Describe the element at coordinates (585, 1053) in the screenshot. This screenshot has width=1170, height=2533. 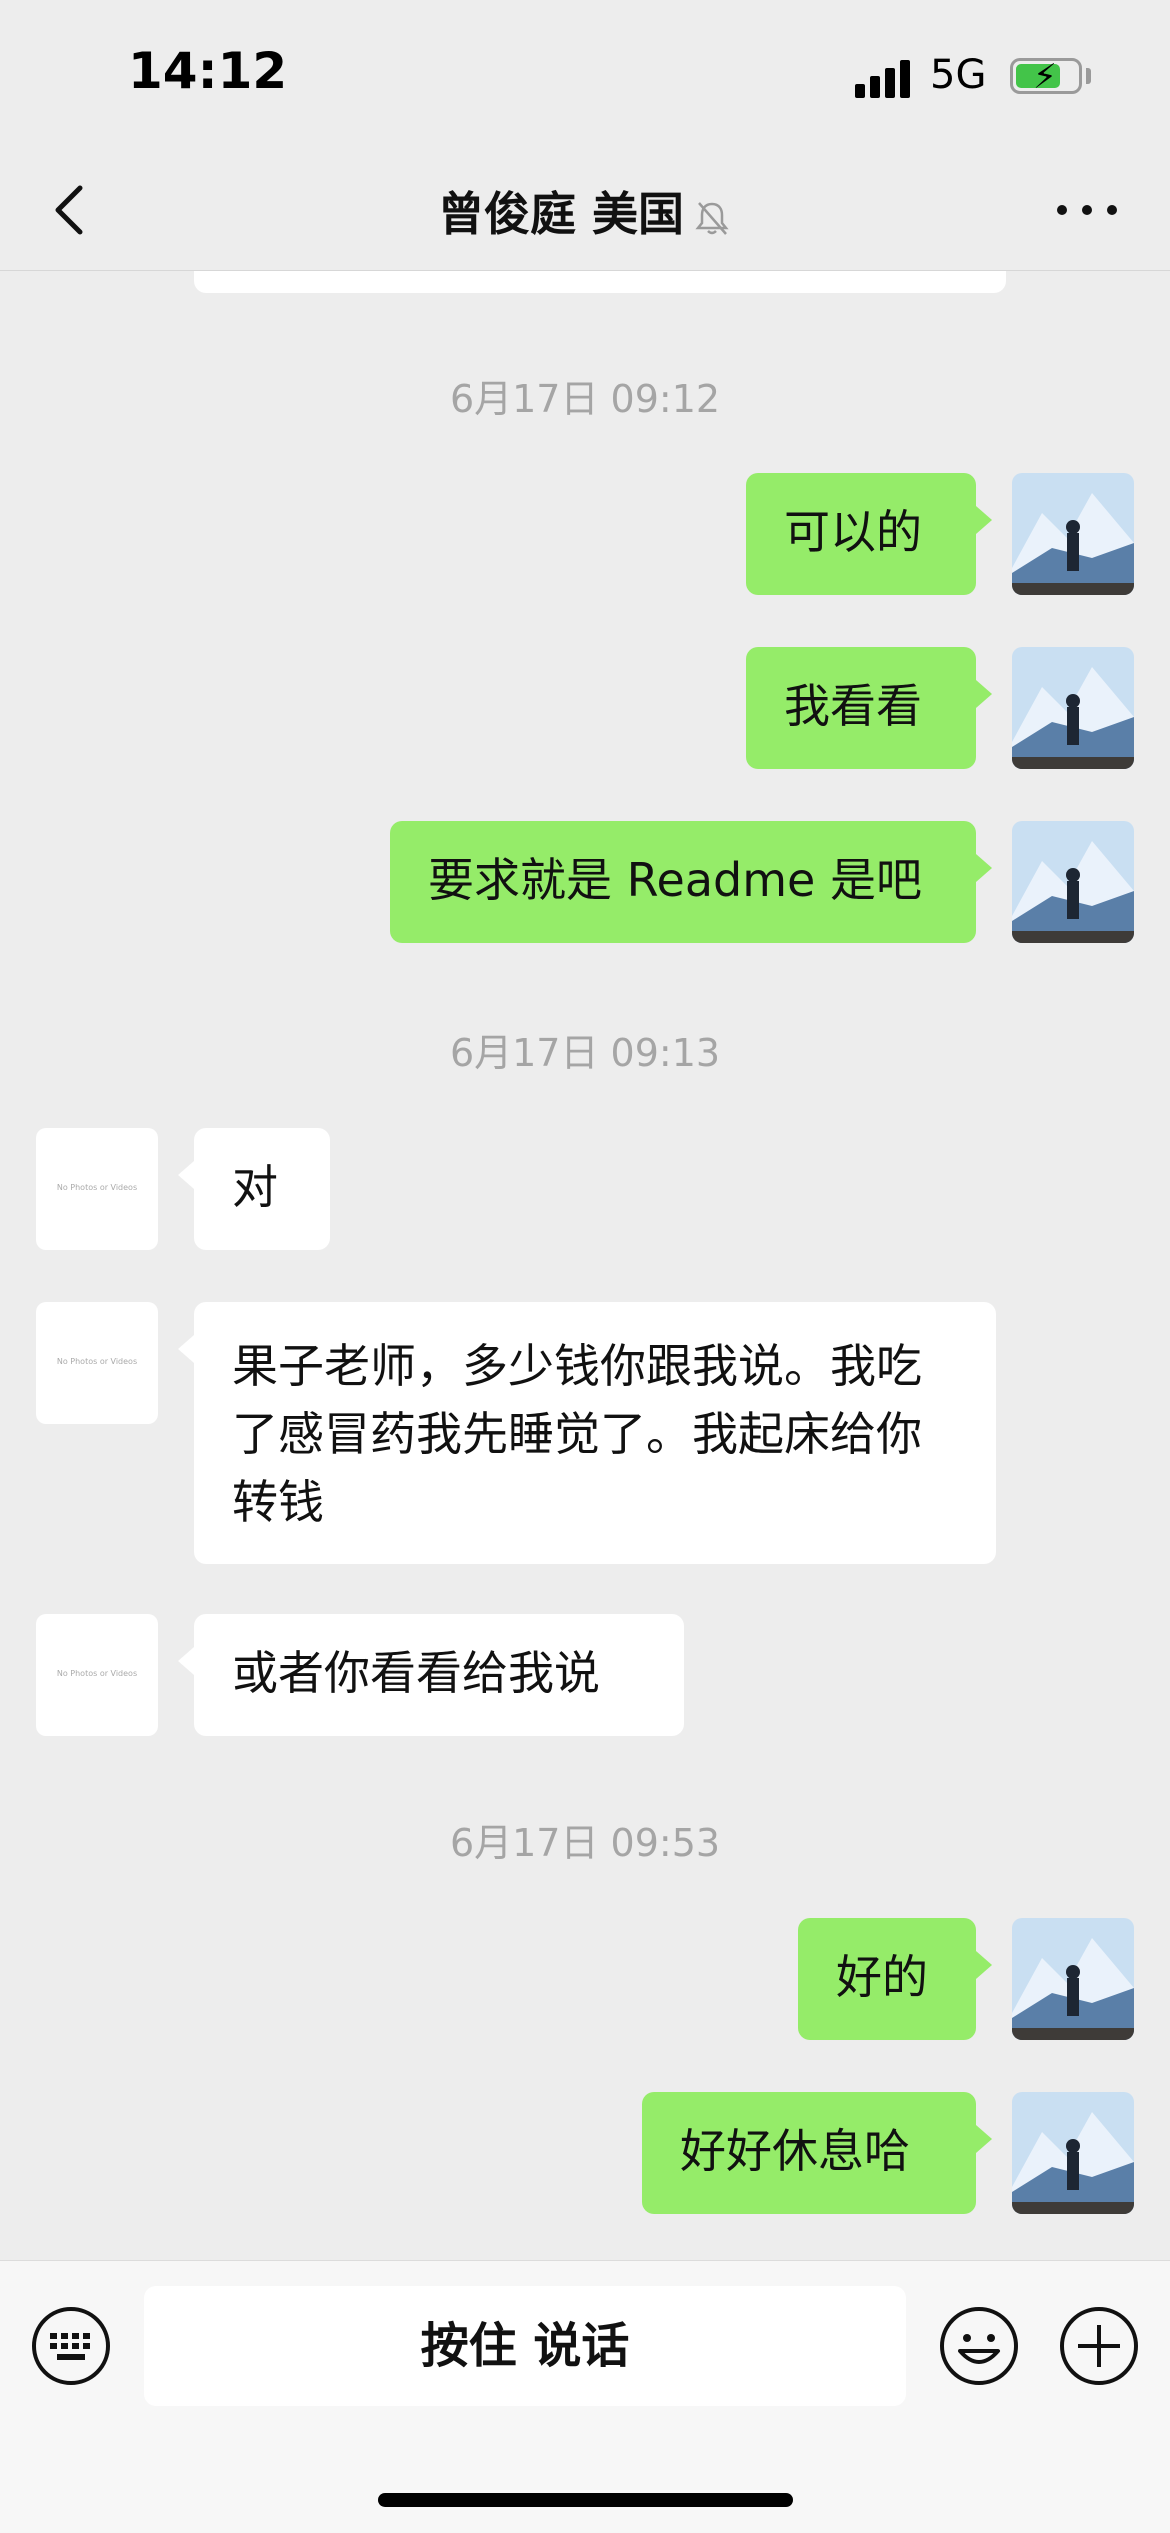
I see `timestamp: 6月17日 09:13` at that location.